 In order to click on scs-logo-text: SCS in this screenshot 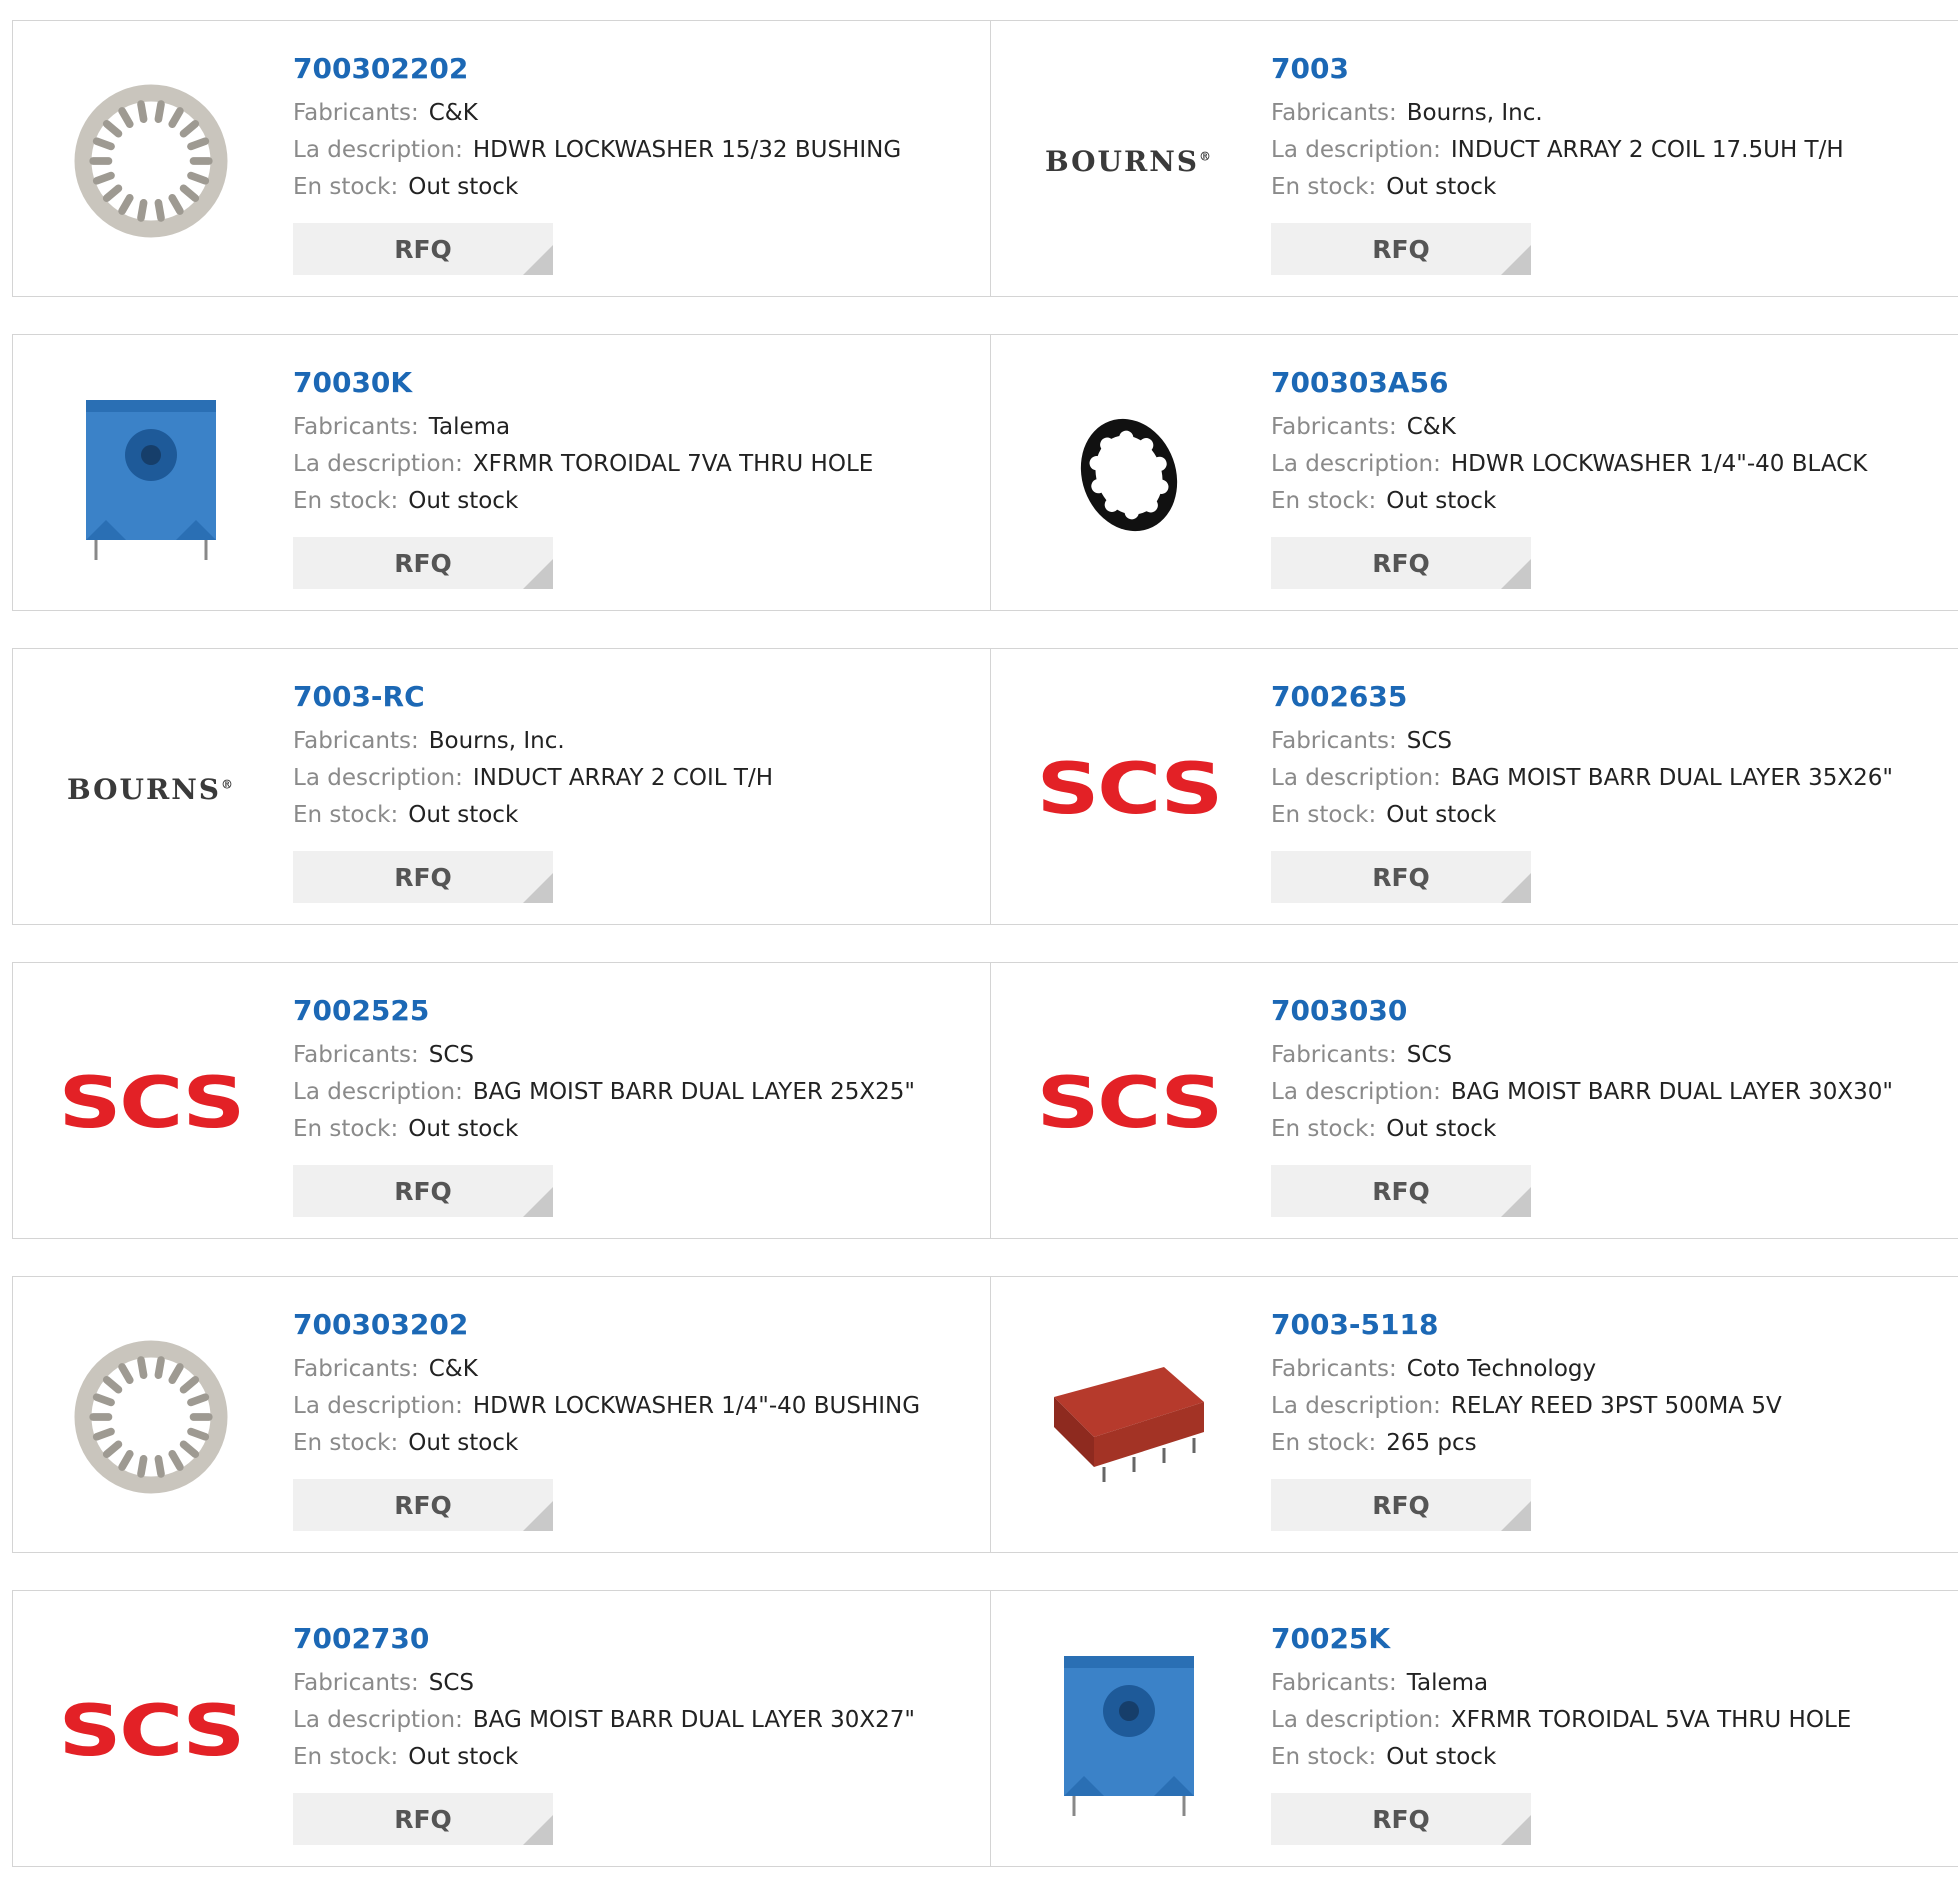, I will do `click(1130, 1103)`.